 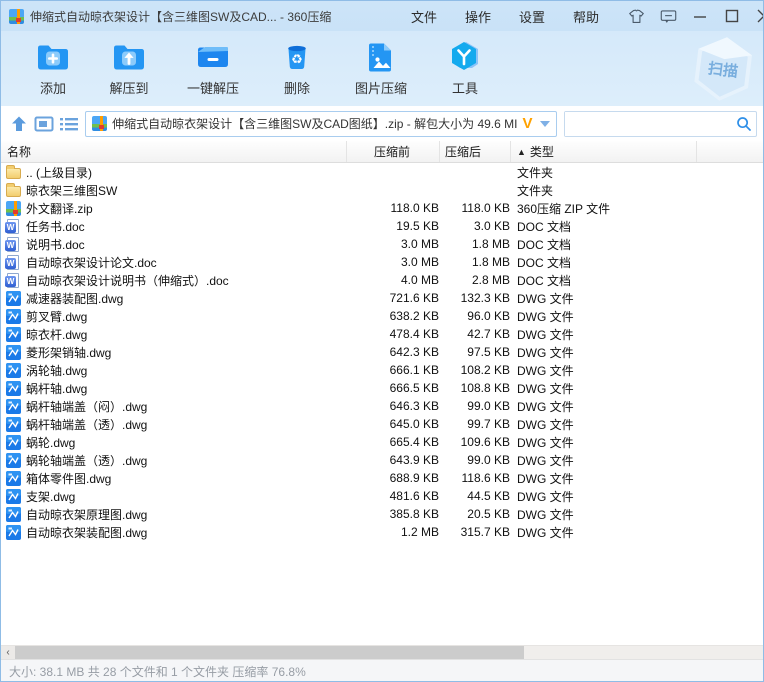 What do you see at coordinates (464, 88) in the screenshot?
I see `tools-button-label: 工具` at bounding box center [464, 88].